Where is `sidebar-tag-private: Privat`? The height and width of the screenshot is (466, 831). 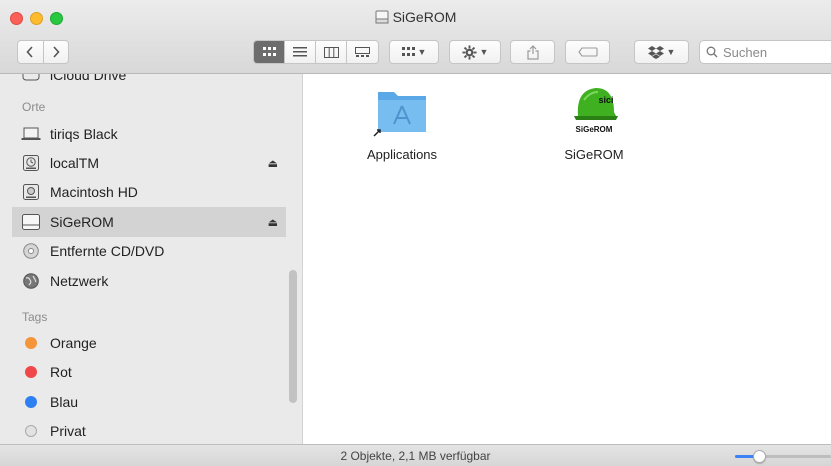
sidebar-tag-private: Privat is located at coordinates (149, 430).